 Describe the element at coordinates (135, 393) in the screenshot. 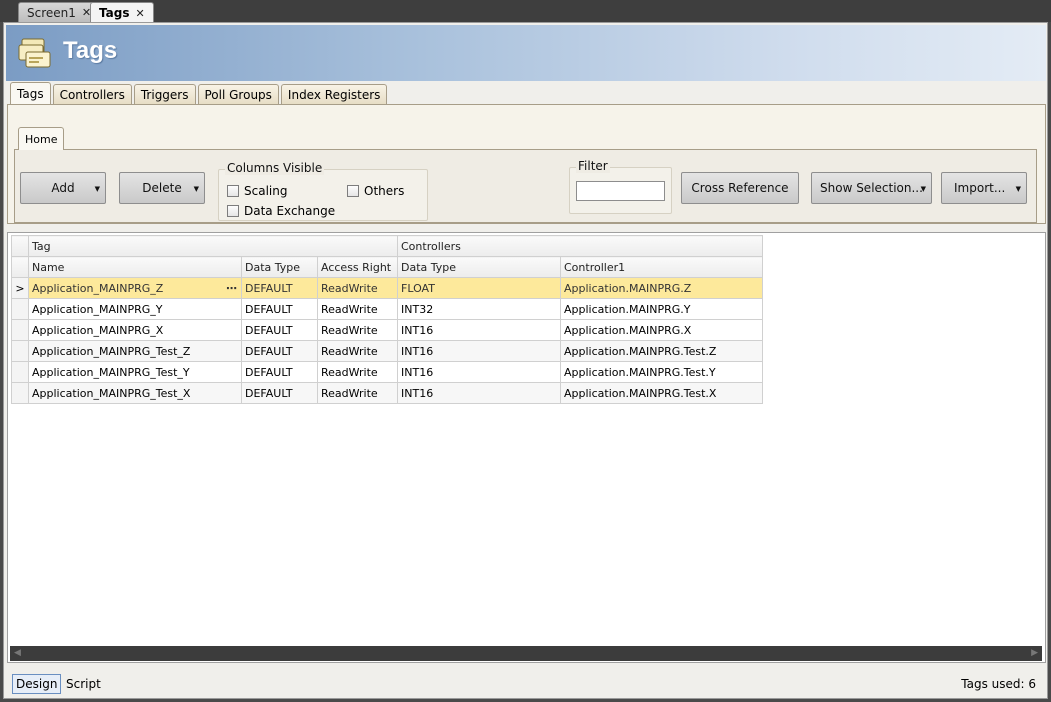

I see `name-cell: Application_MAINPRG_Test_X` at that location.